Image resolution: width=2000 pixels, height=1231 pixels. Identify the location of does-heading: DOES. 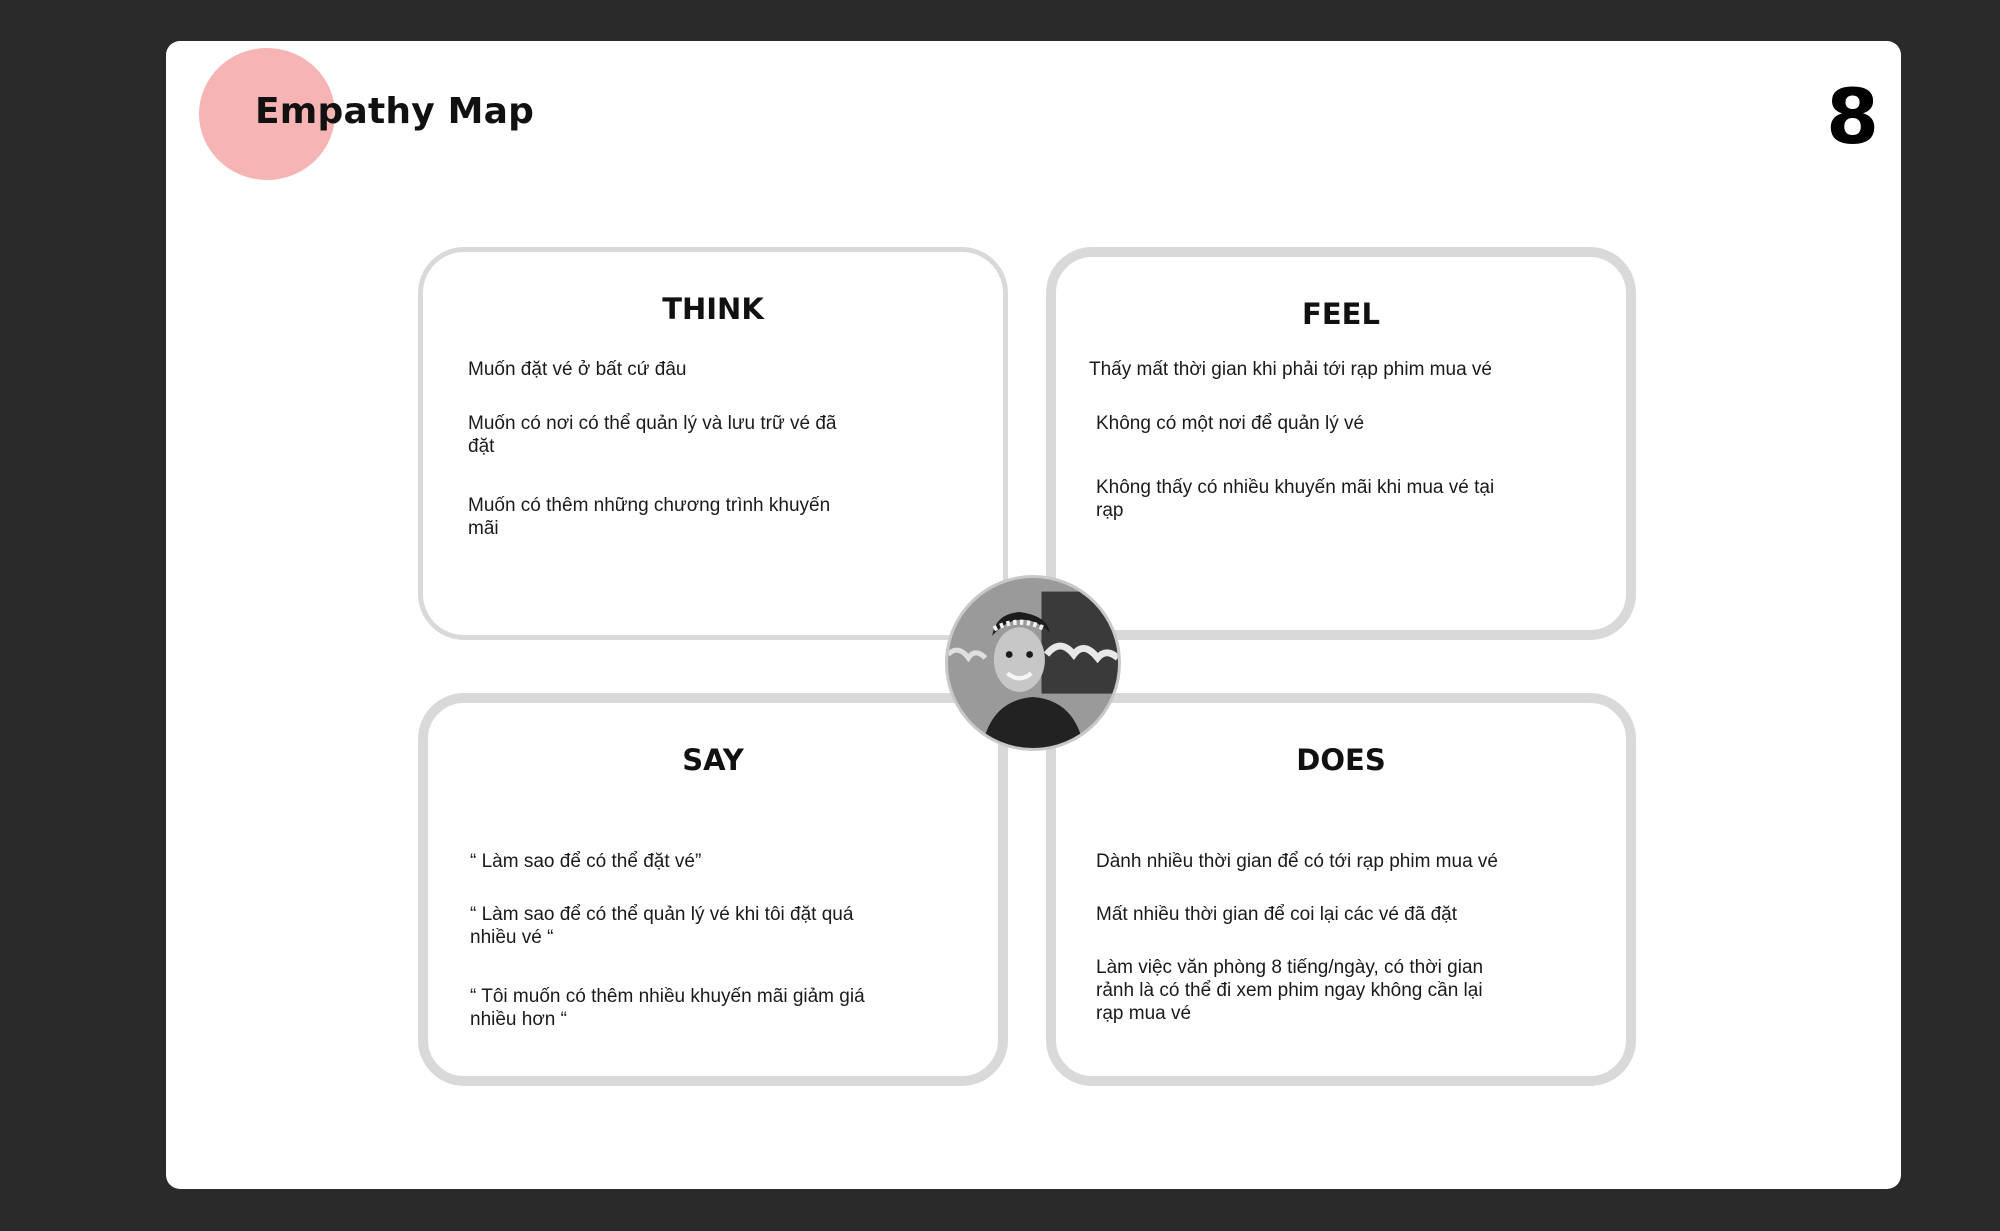
(1341, 760).